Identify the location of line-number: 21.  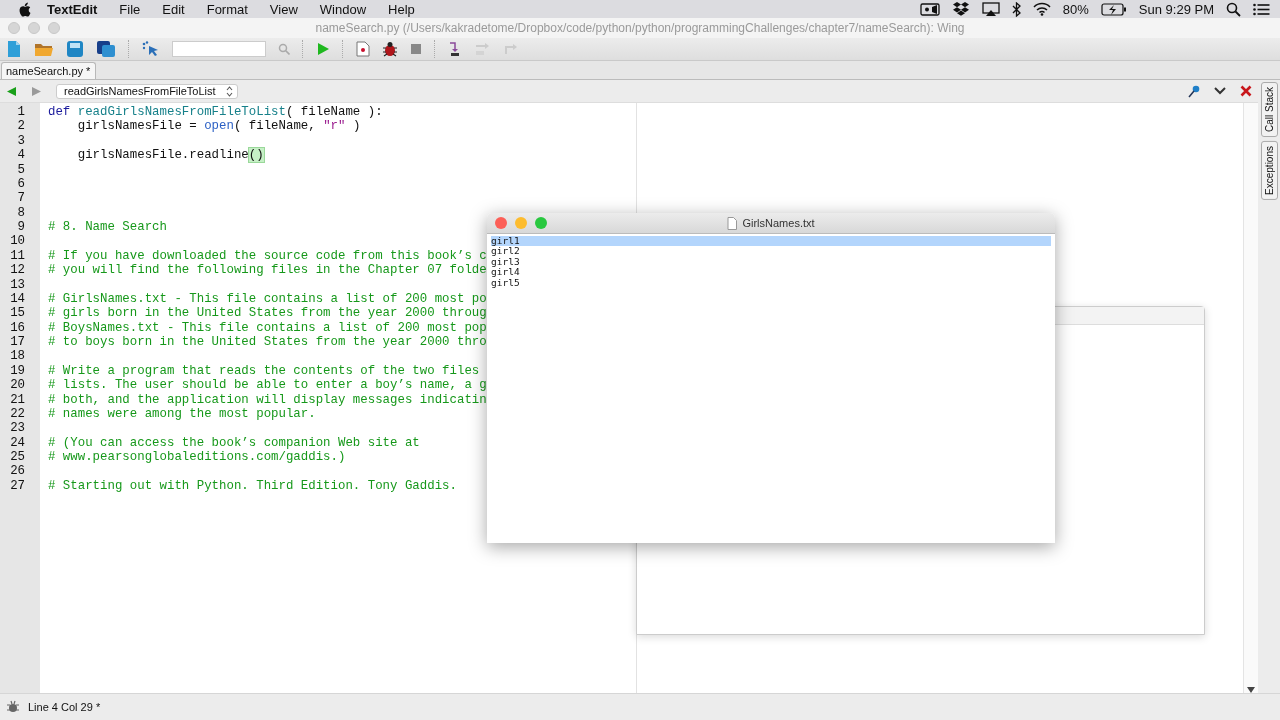
(17, 399).